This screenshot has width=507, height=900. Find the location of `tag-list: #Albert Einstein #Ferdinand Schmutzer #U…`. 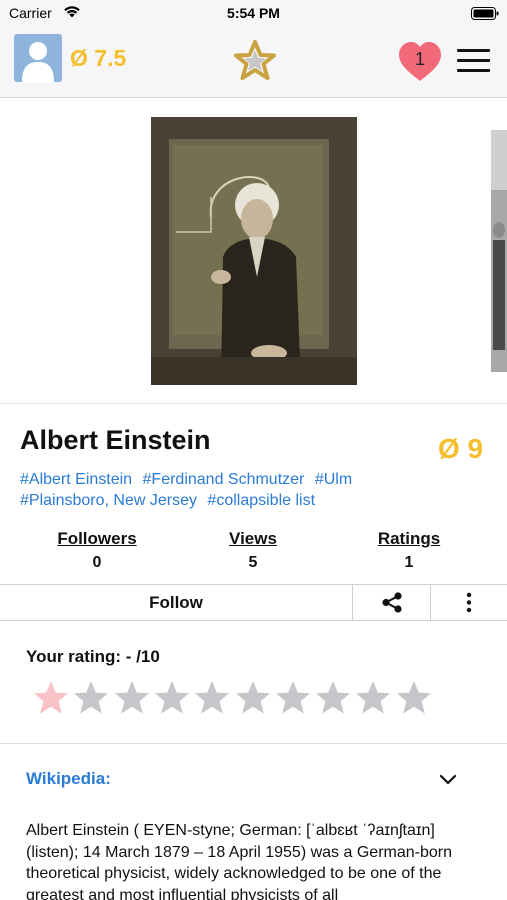

tag-list: #Albert Einstein #Ferdinand Schmutzer #U… is located at coordinates (220, 490).